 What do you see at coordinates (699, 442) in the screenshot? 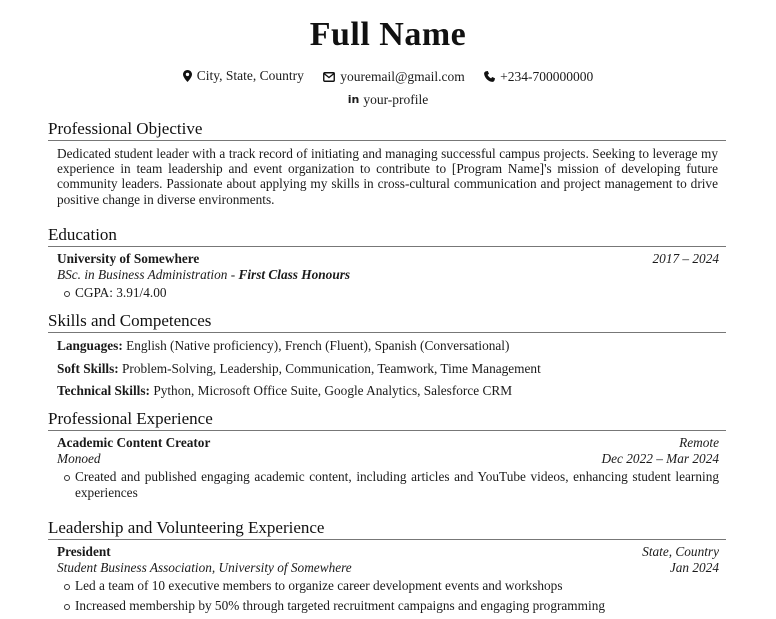
I see `location: Remote` at bounding box center [699, 442].